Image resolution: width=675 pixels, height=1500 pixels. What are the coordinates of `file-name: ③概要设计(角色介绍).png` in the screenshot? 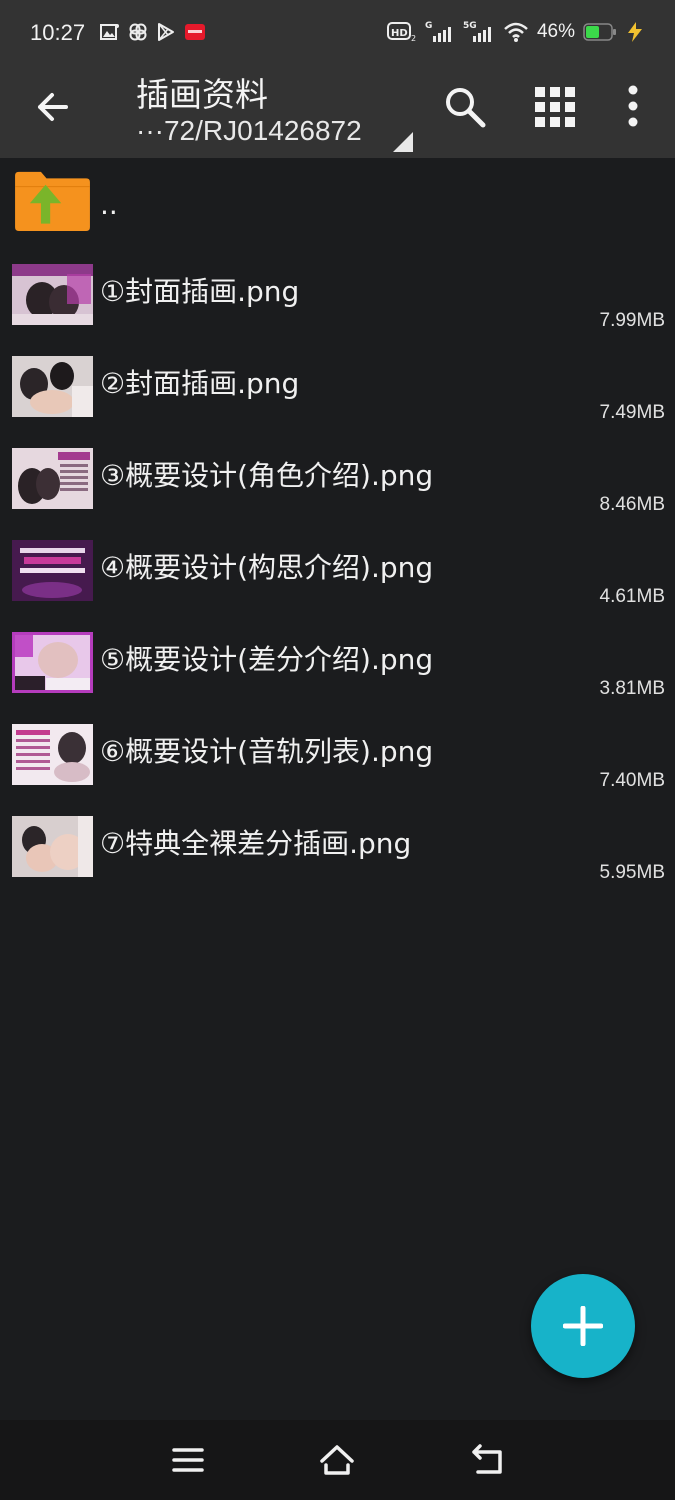 It's located at (267, 475).